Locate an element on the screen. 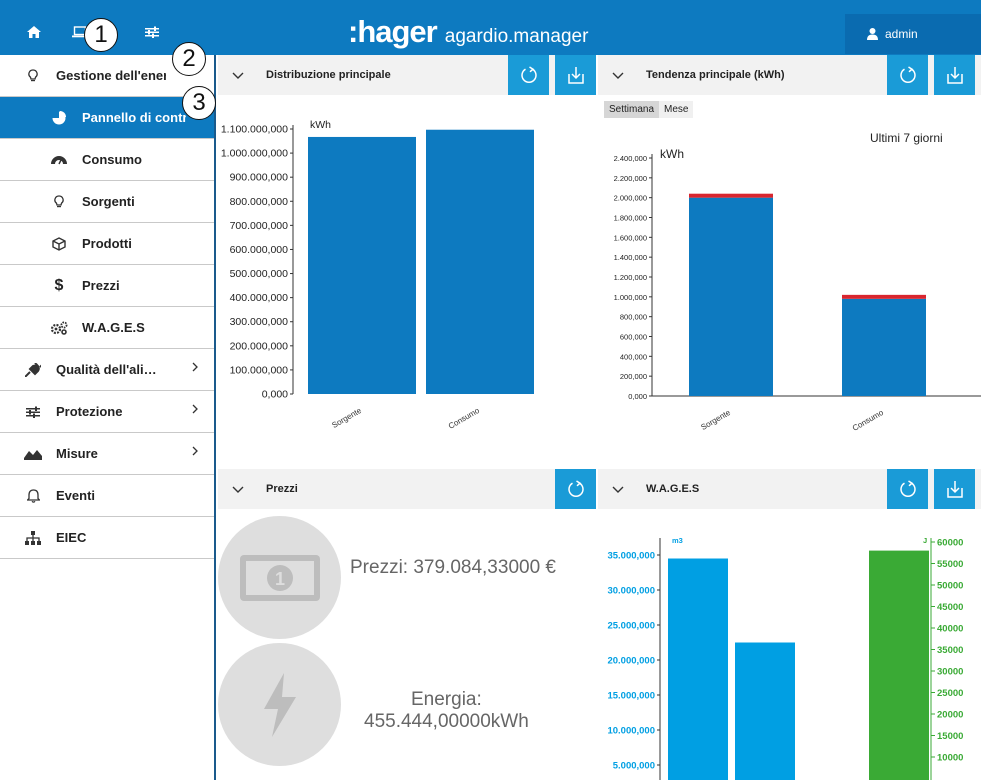 Image resolution: width=981 pixels, height=780 pixels. banknote-icon: 1 is located at coordinates (279, 577).